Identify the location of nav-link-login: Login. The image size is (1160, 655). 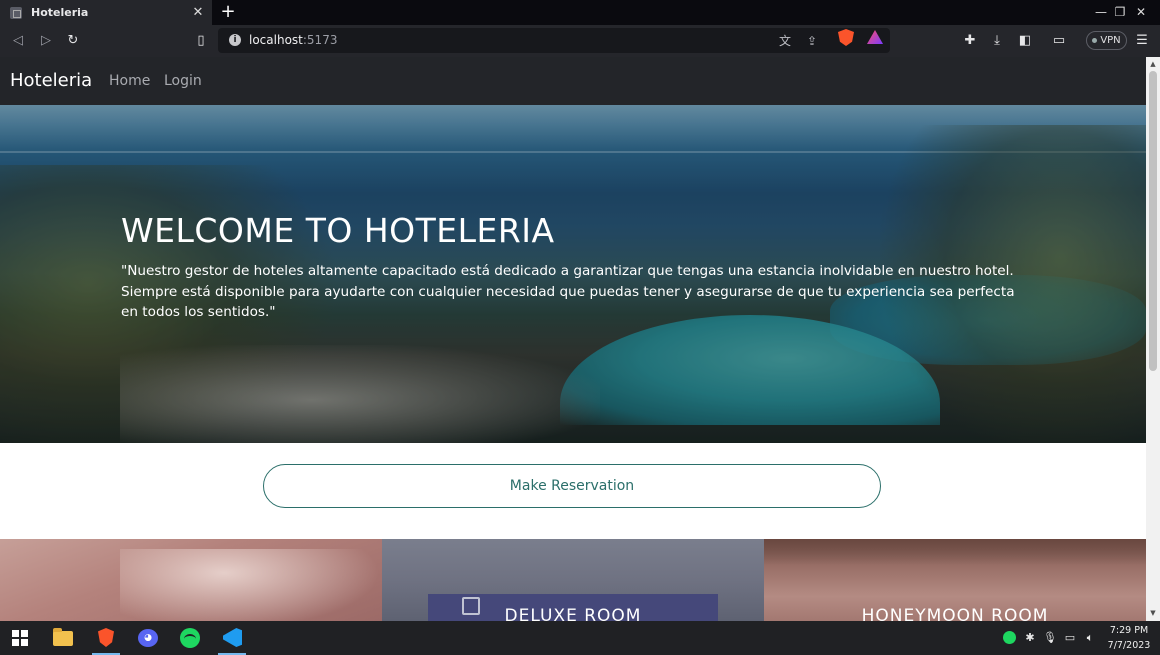
(183, 81).